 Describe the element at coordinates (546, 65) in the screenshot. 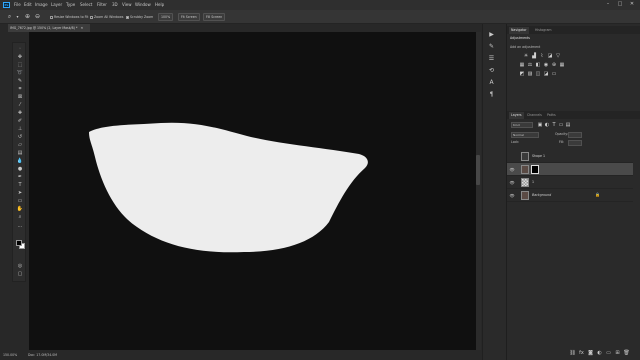

I see `photo-filter-icon: ◉` at that location.